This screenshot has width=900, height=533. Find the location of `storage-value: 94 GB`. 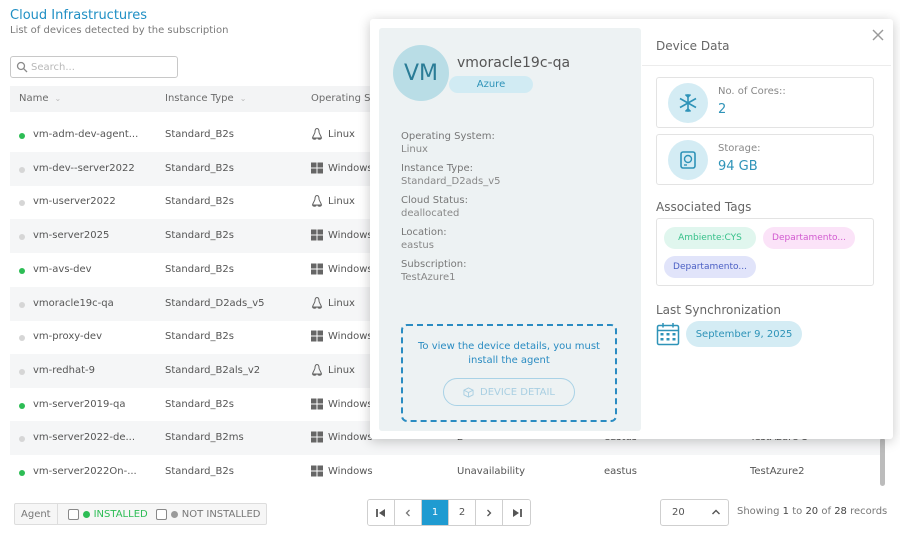

storage-value: 94 GB is located at coordinates (738, 166).